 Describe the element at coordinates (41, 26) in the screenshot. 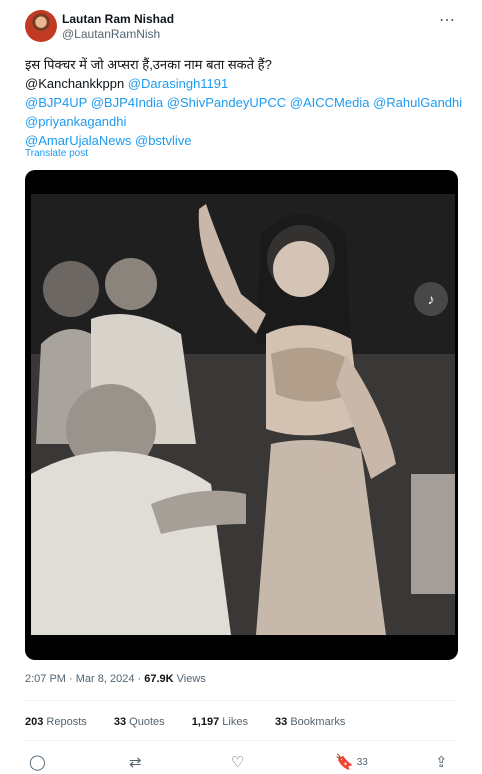

I see `avatar` at that location.